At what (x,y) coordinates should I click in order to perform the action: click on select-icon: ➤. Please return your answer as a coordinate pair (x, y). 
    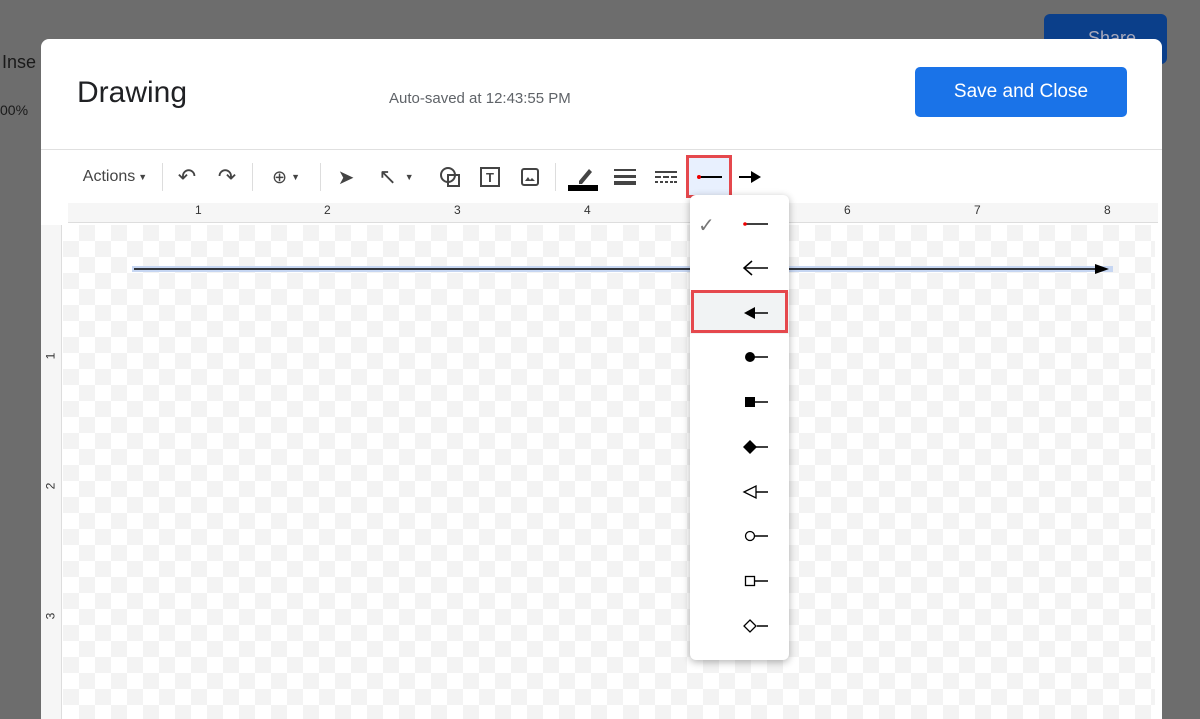
    Looking at the image, I should click on (346, 177).